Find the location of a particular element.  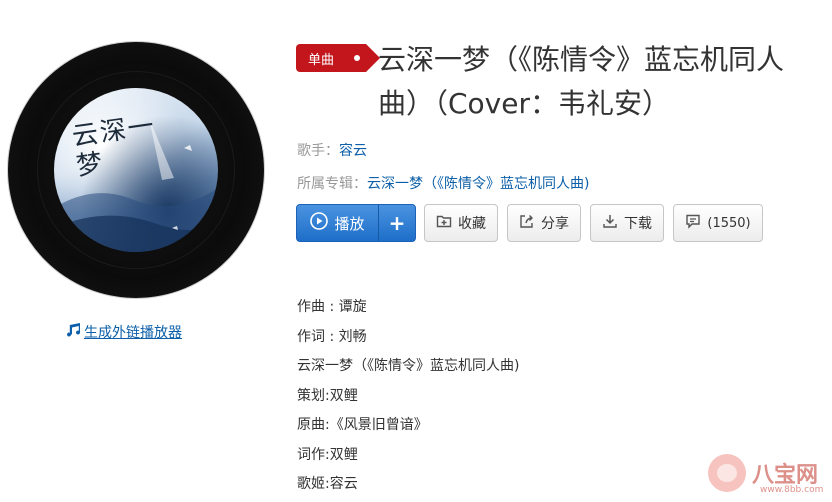

credit-line: 云深一梦（《陈情令》蓝忘机同人曲) is located at coordinates (408, 366).